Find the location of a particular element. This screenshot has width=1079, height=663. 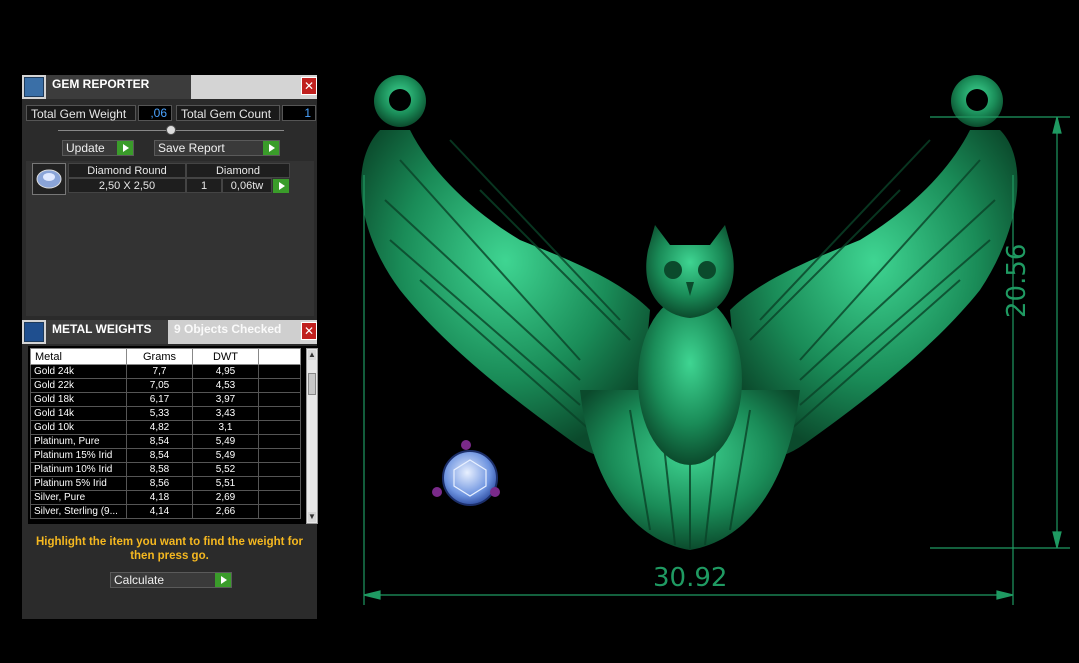

grams-cell: 5,33 is located at coordinates (159, 413).